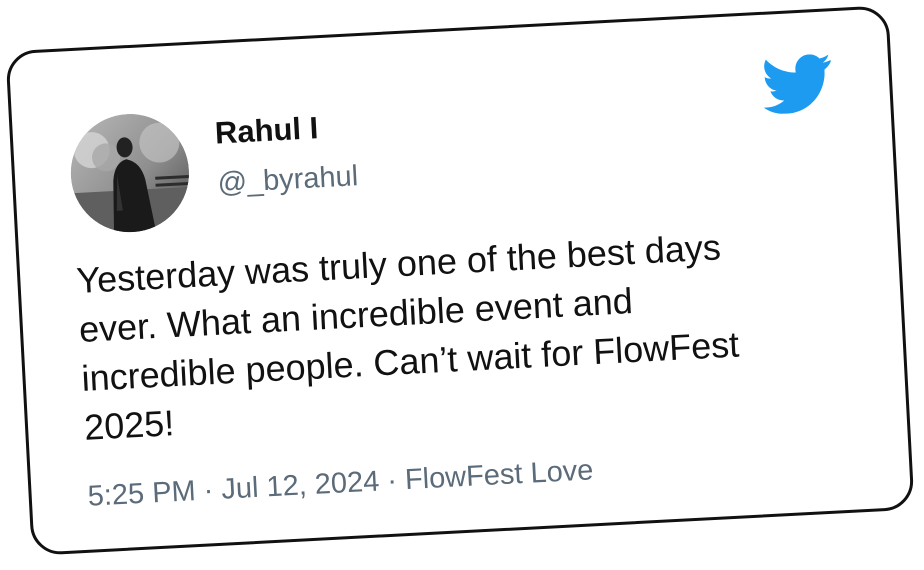 Image resolution: width=924 pixels, height=570 pixels. I want to click on tweet-time: 5:25 PM, so click(142, 494).